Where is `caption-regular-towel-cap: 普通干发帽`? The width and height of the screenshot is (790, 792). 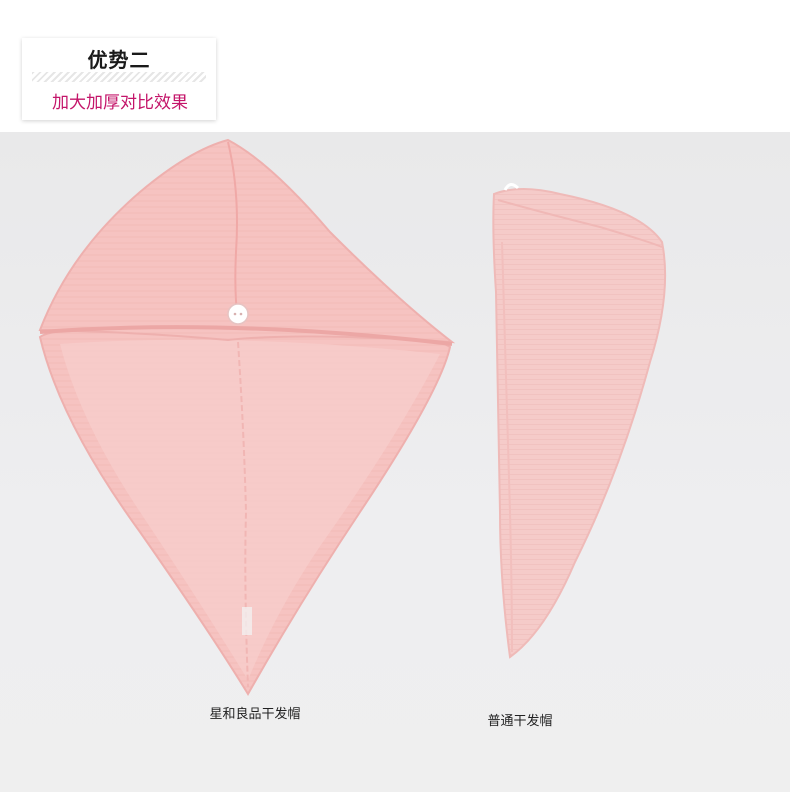
caption-regular-towel-cap: 普通干发帽 is located at coordinates (520, 721).